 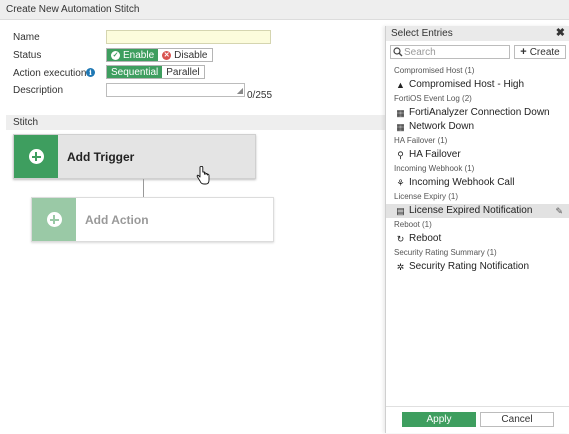 I want to click on stitch-section-label: Stitch, so click(x=26, y=122).